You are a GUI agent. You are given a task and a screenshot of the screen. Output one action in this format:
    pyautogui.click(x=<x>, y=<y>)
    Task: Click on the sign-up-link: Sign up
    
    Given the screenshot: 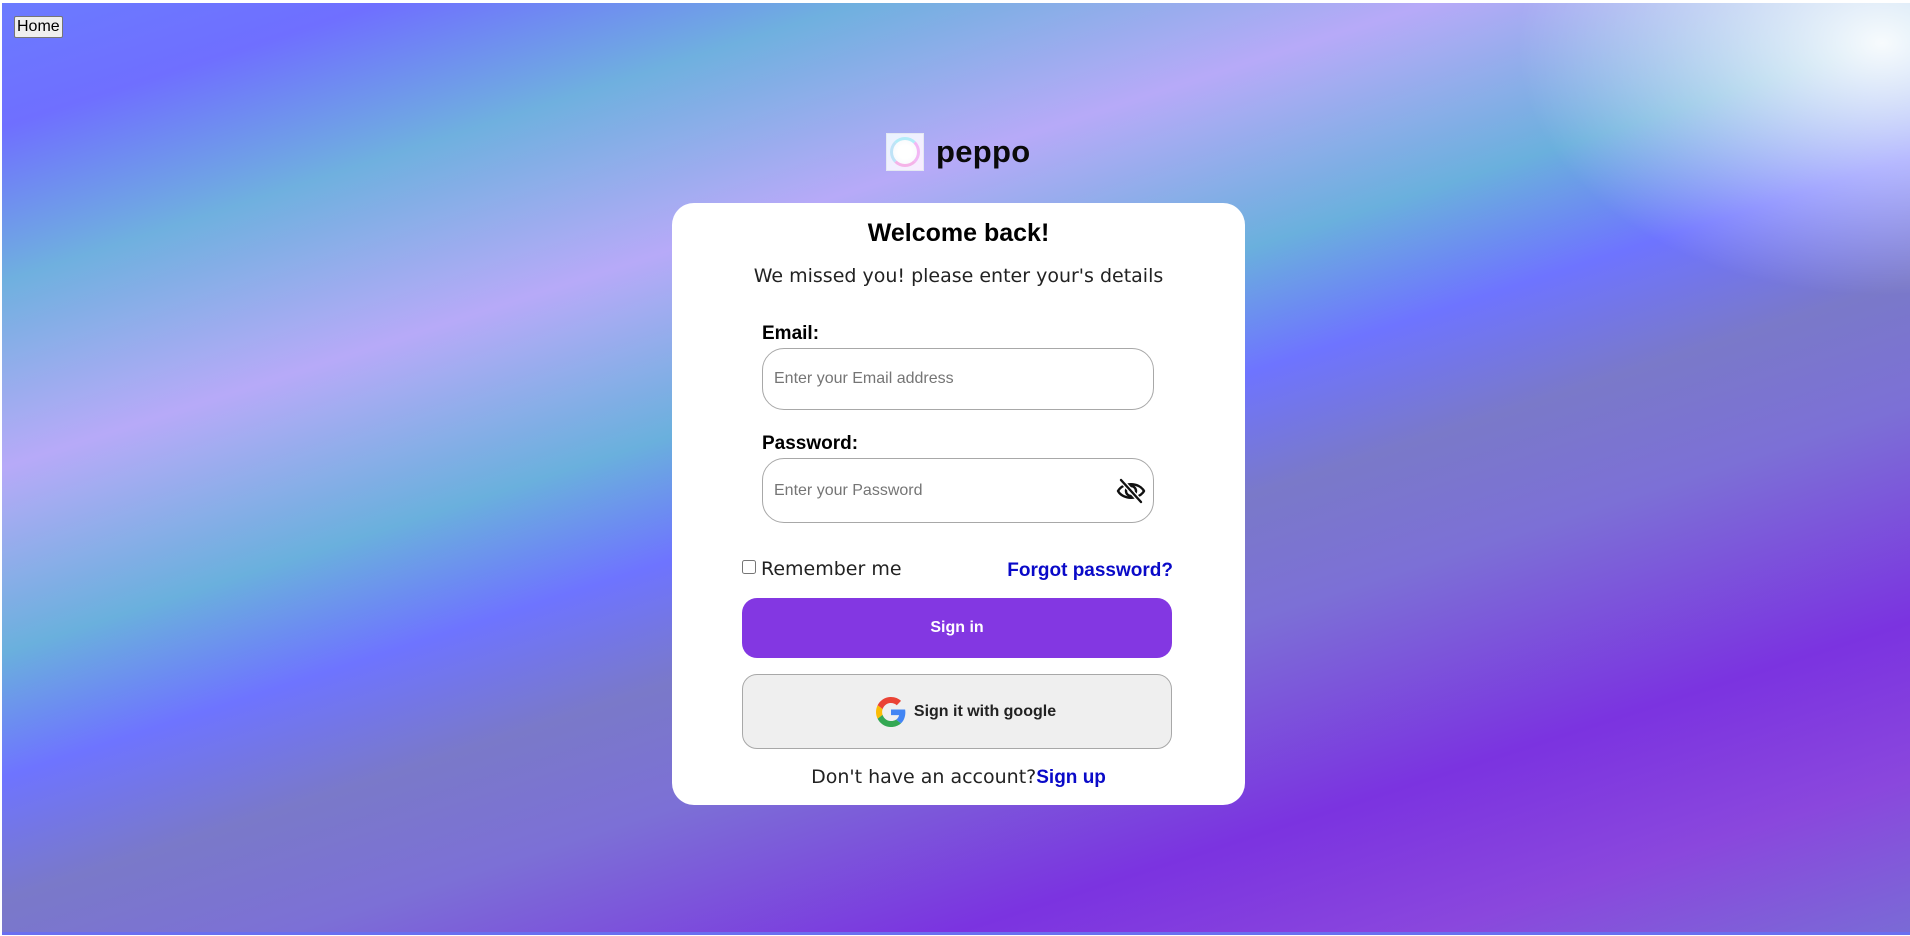 What is the action you would take?
    pyautogui.click(x=1071, y=777)
    